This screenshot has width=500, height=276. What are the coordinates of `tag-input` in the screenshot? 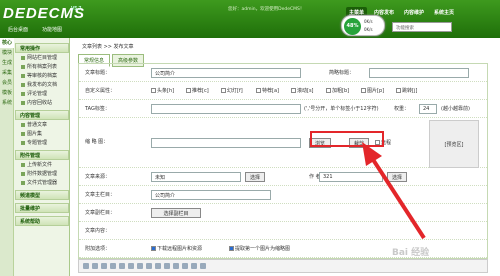 It's located at (226, 109).